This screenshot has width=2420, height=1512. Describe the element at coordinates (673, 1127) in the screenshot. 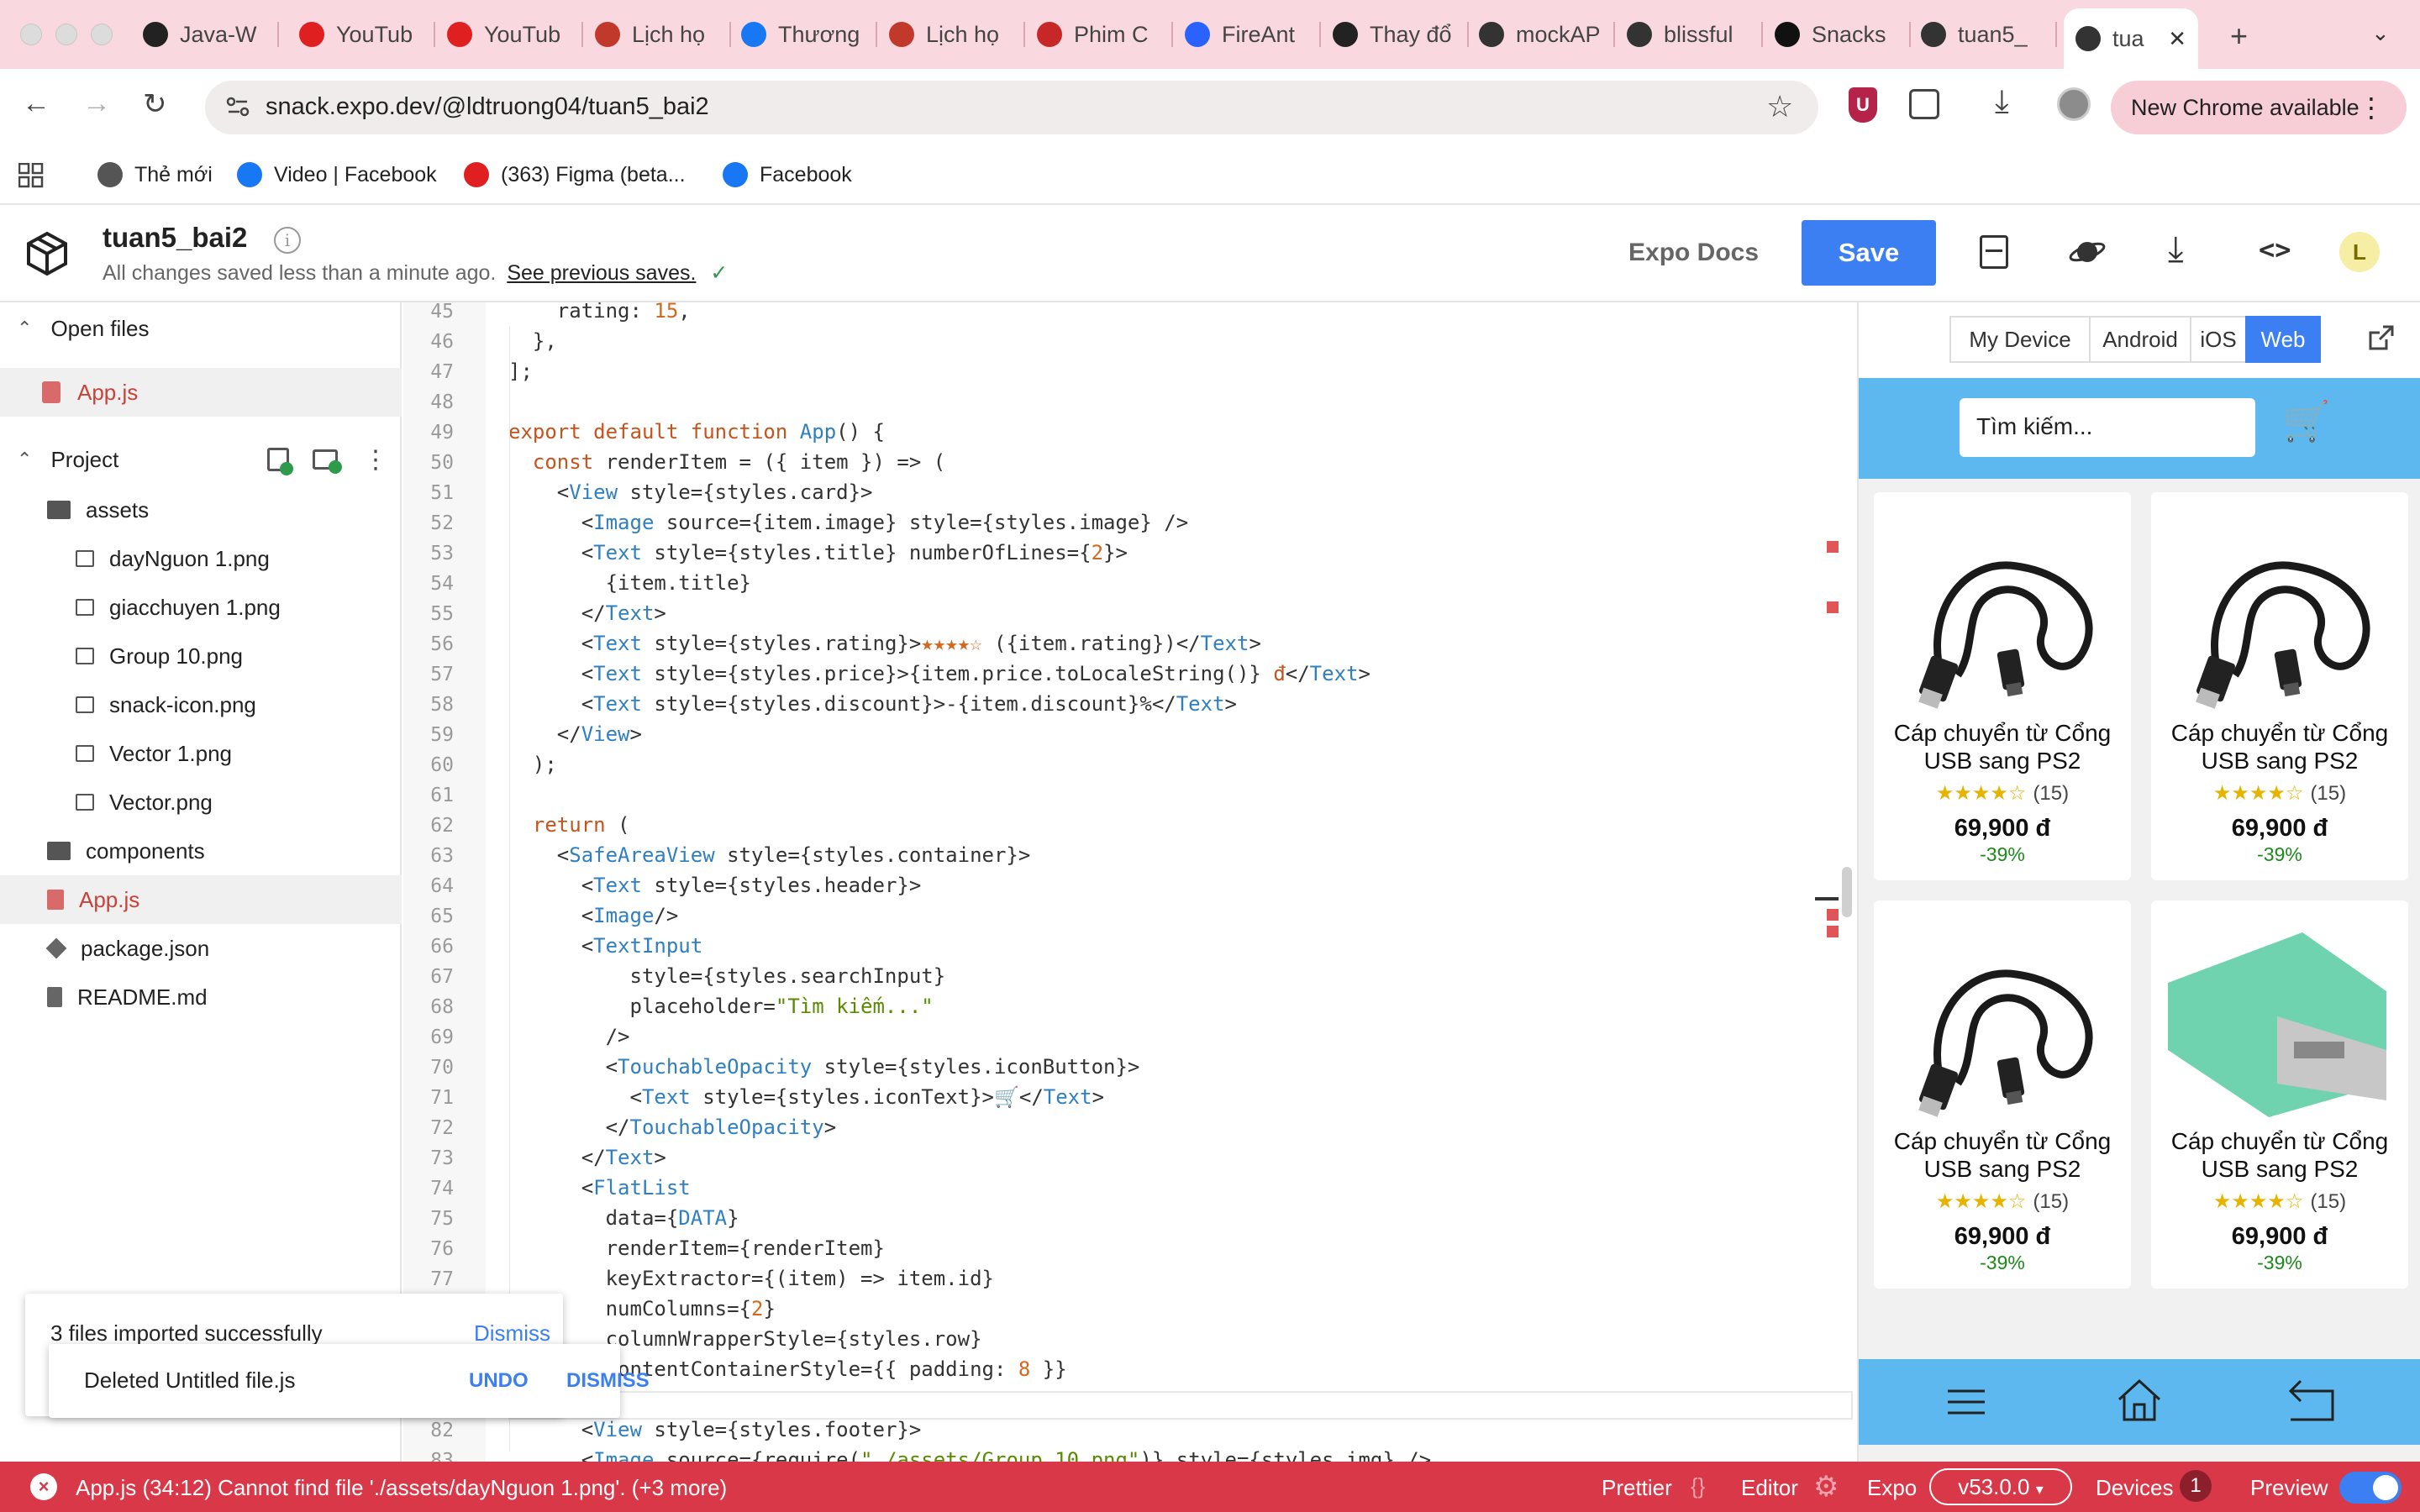

I see `code-line: </TouchableOpacity>` at that location.